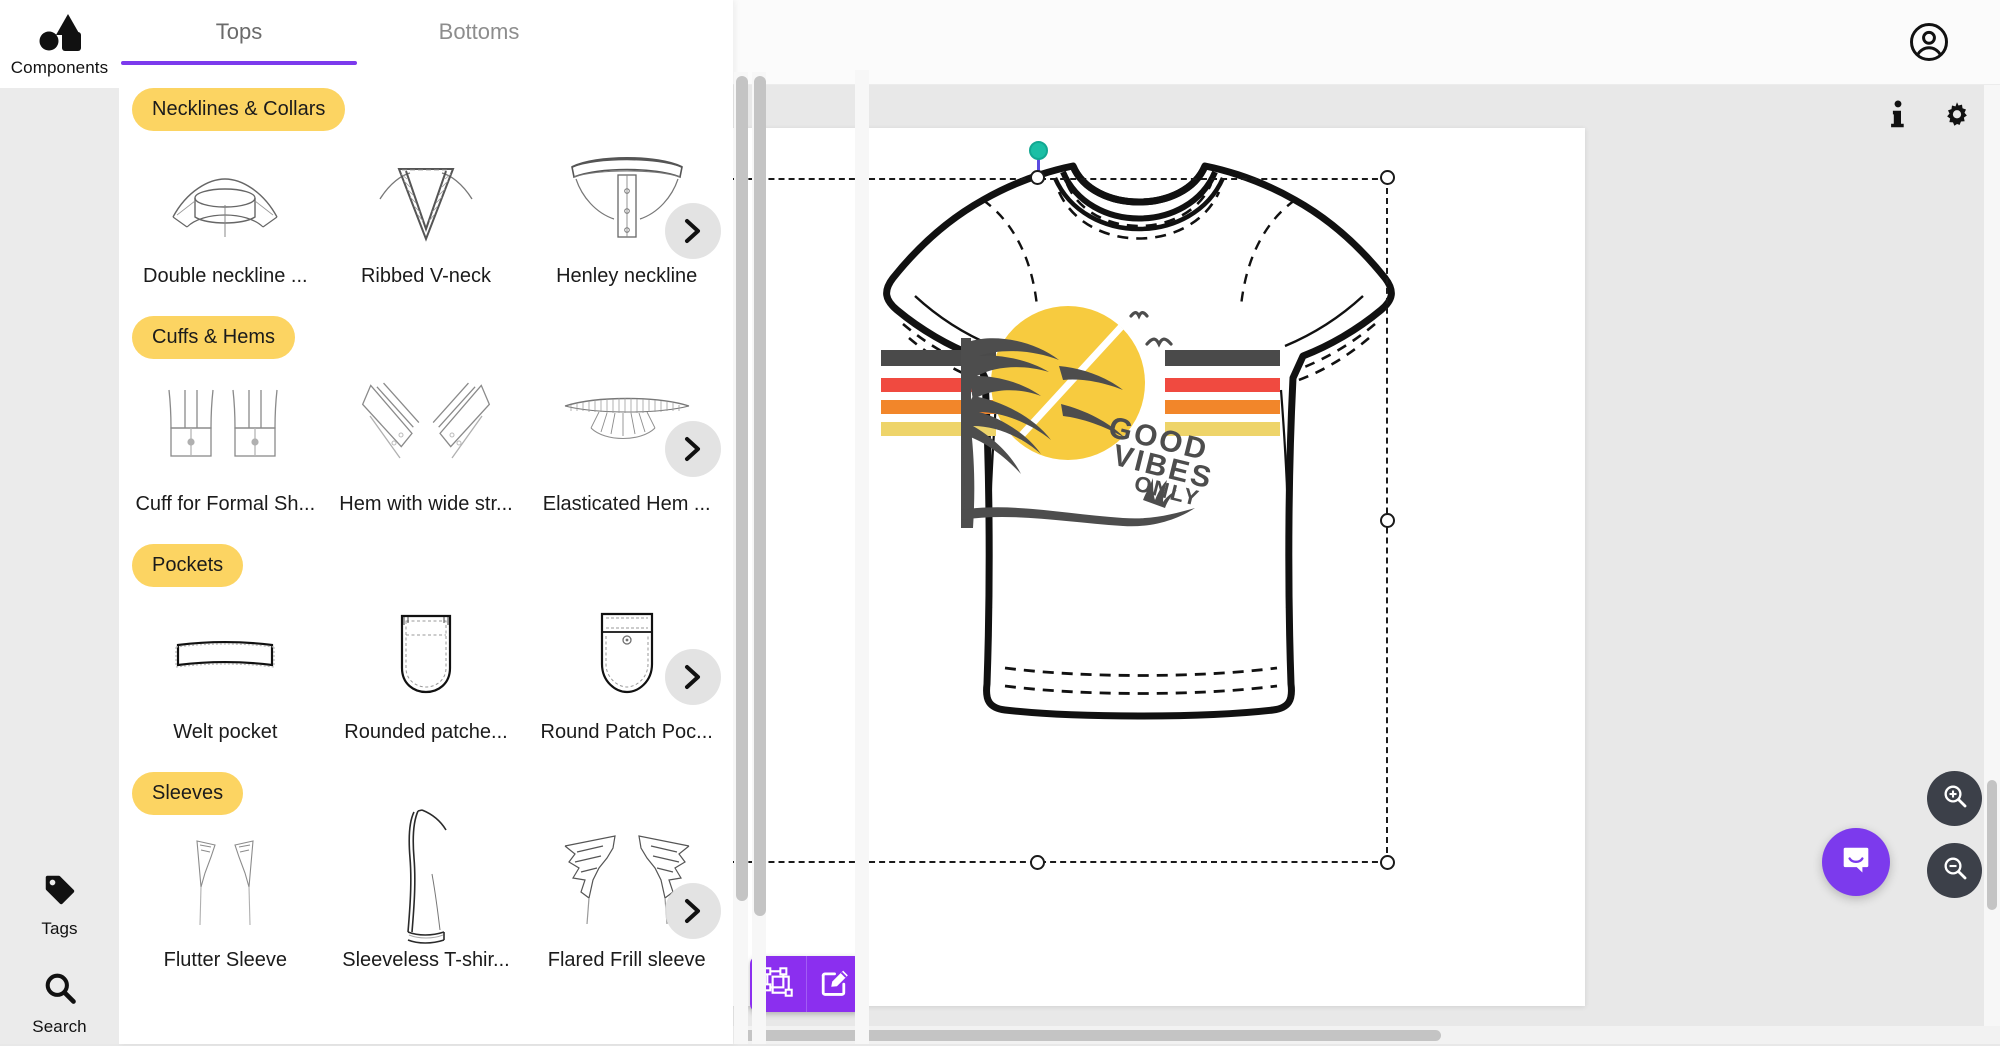 This screenshot has width=2000, height=1046. Describe the element at coordinates (426, 876) in the screenshot. I see `sleeveless-tshirt-icon` at that location.